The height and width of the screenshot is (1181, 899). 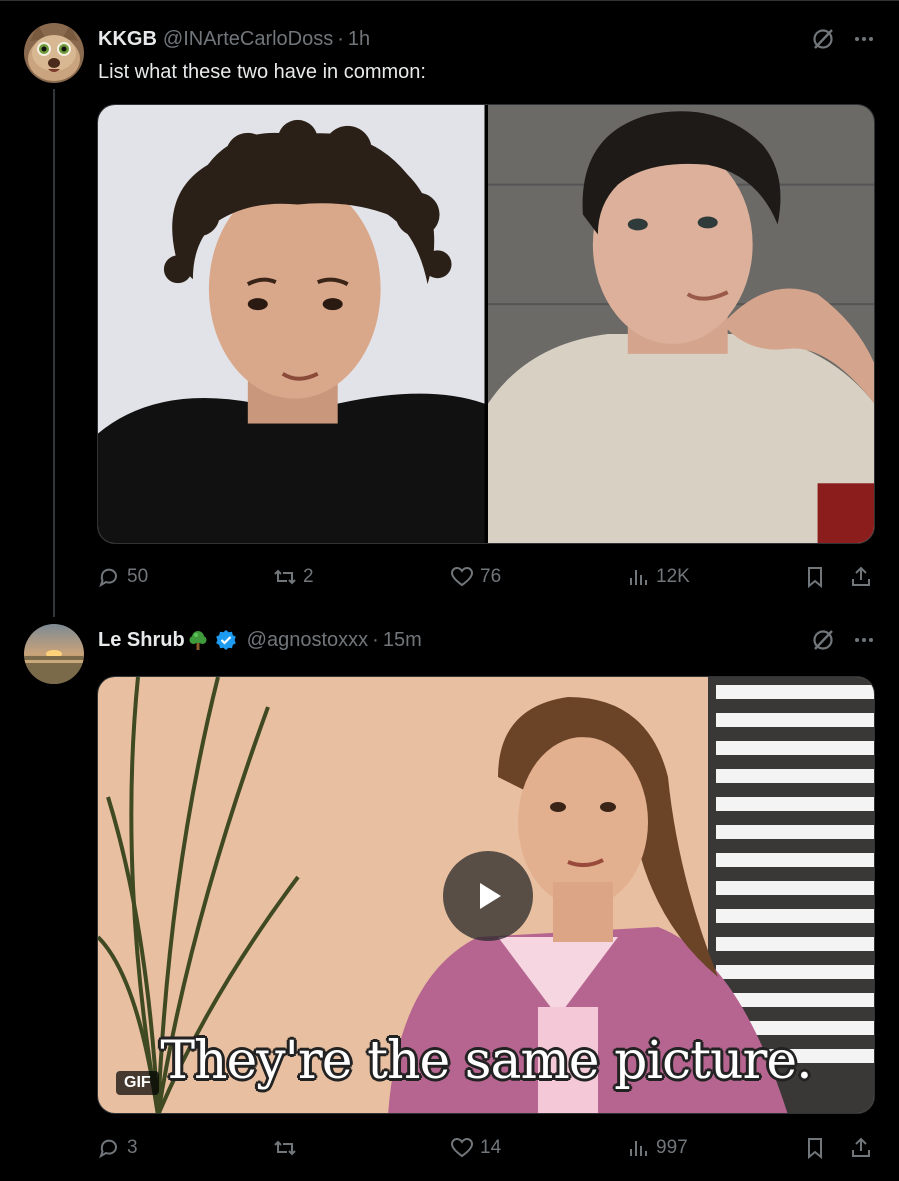 I want to click on view-count: 12K, so click(x=673, y=576).